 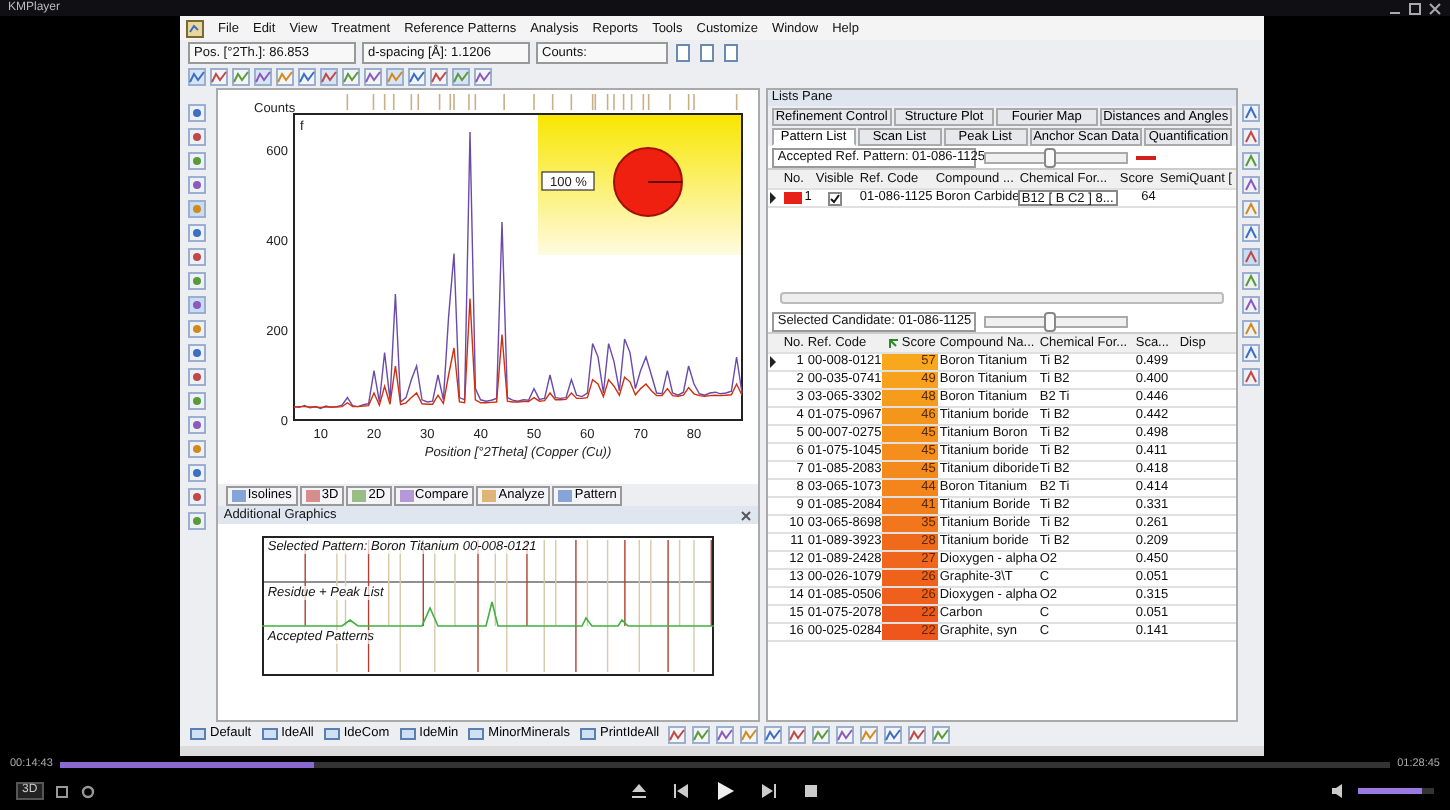 What do you see at coordinates (639, 791) in the screenshot?
I see `eject-icon` at bounding box center [639, 791].